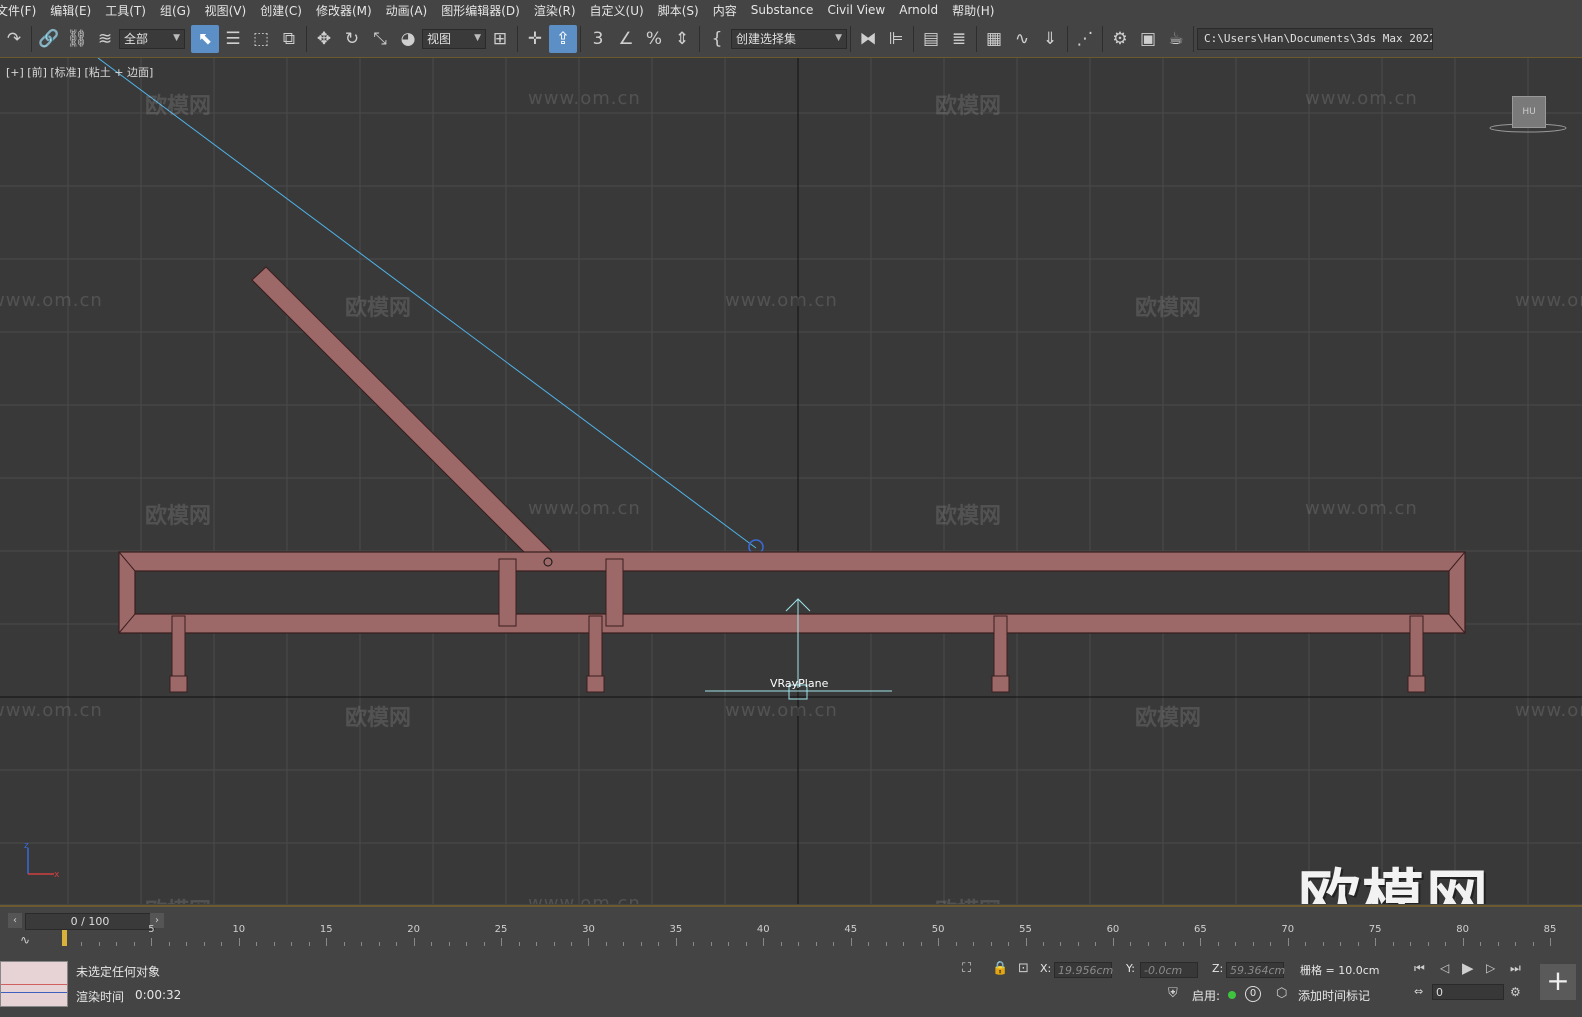 The height and width of the screenshot is (1017, 1582). Describe the element at coordinates (25, 940) in the screenshot. I see `mini-curve-editor-icon: ∿` at that location.